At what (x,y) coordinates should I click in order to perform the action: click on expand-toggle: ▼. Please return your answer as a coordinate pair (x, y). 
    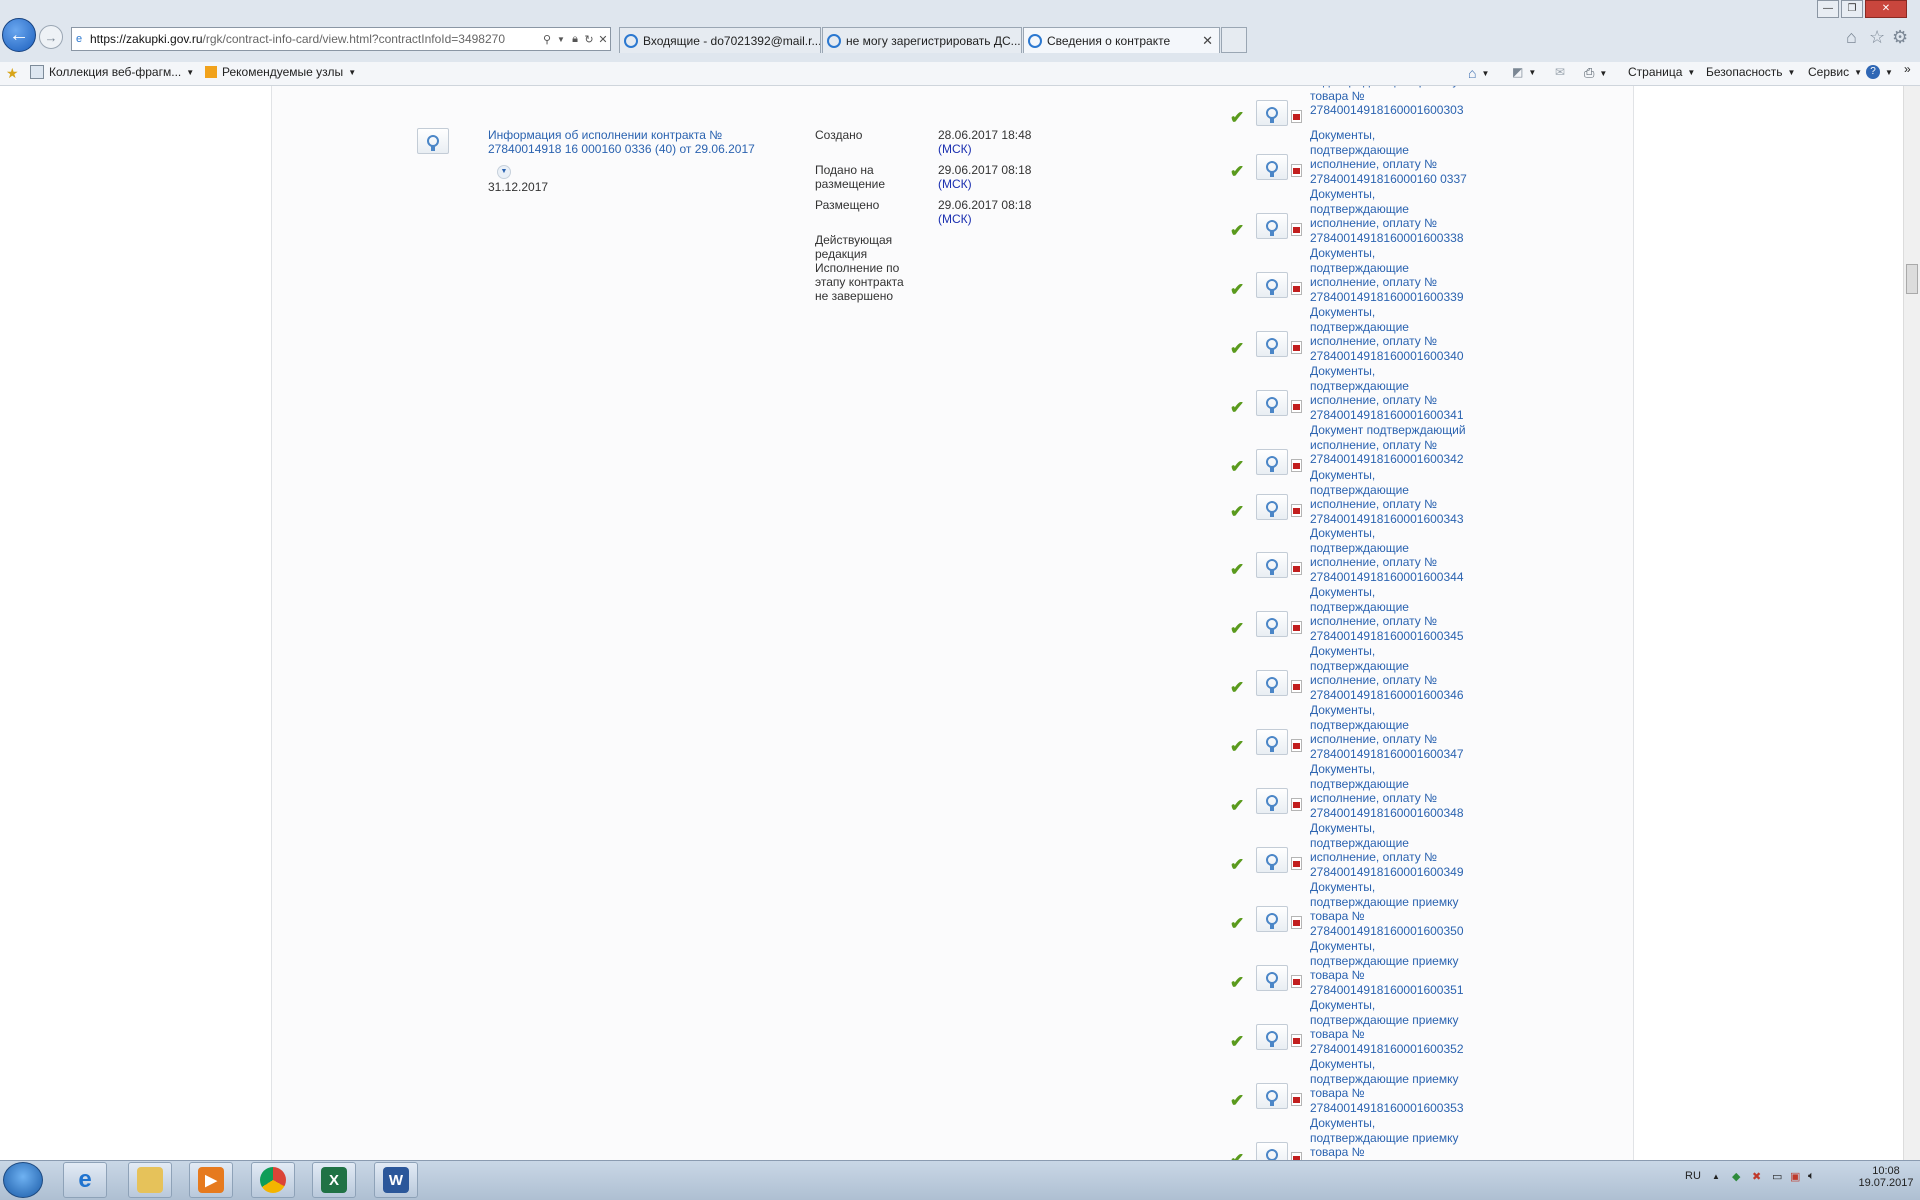
    Looking at the image, I should click on (504, 172).